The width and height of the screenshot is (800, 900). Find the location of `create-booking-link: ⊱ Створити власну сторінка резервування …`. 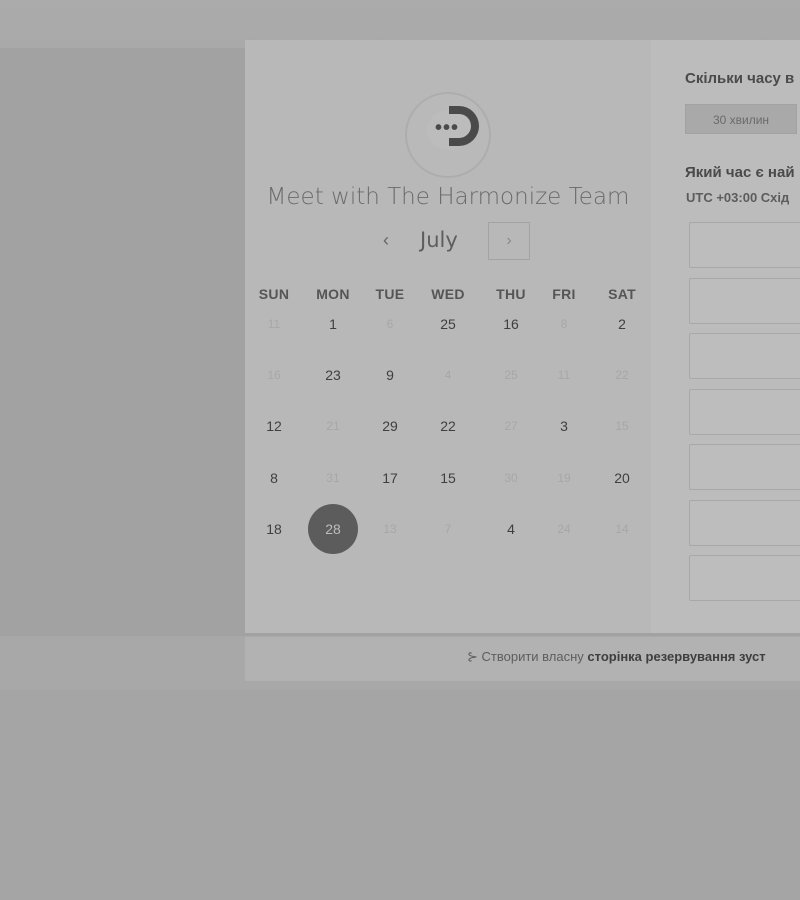

create-booking-link: ⊱ Створити власну сторінка резервування … is located at coordinates (616, 657).